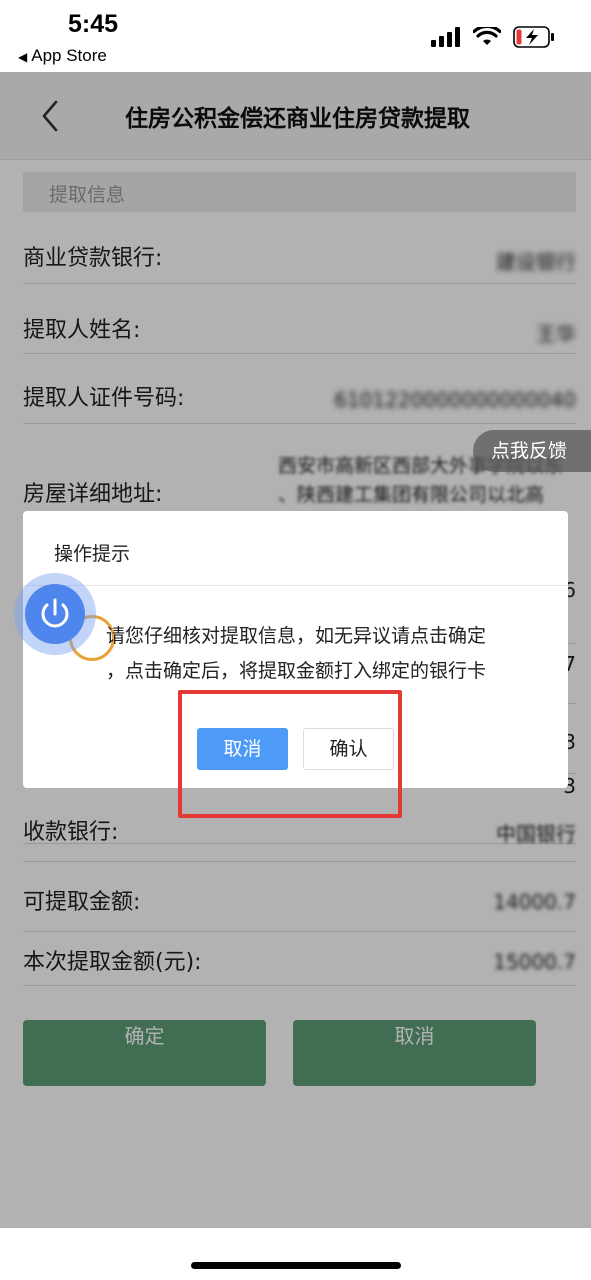 This screenshot has height=1280, width=591. I want to click on status-bar: 5:45 ◀ App Store, so click(295, 36).